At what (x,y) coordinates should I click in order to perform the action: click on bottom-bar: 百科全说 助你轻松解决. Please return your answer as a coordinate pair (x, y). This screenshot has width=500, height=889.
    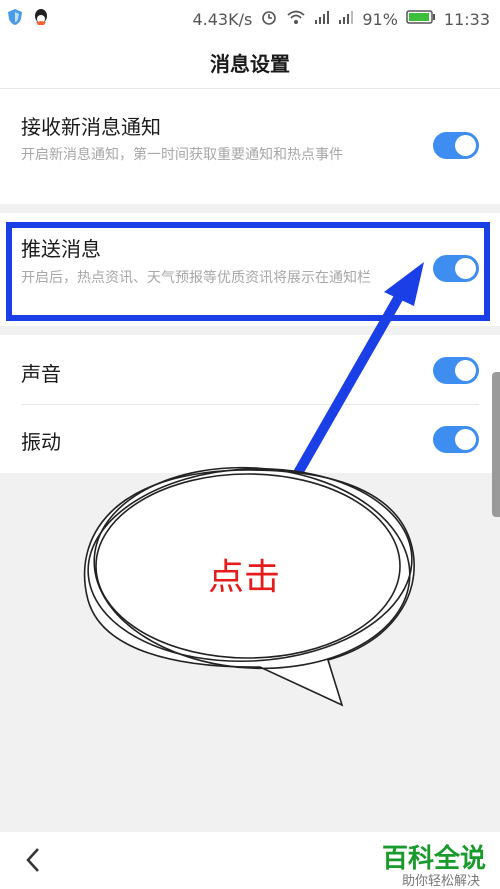
    Looking at the image, I should click on (250, 860).